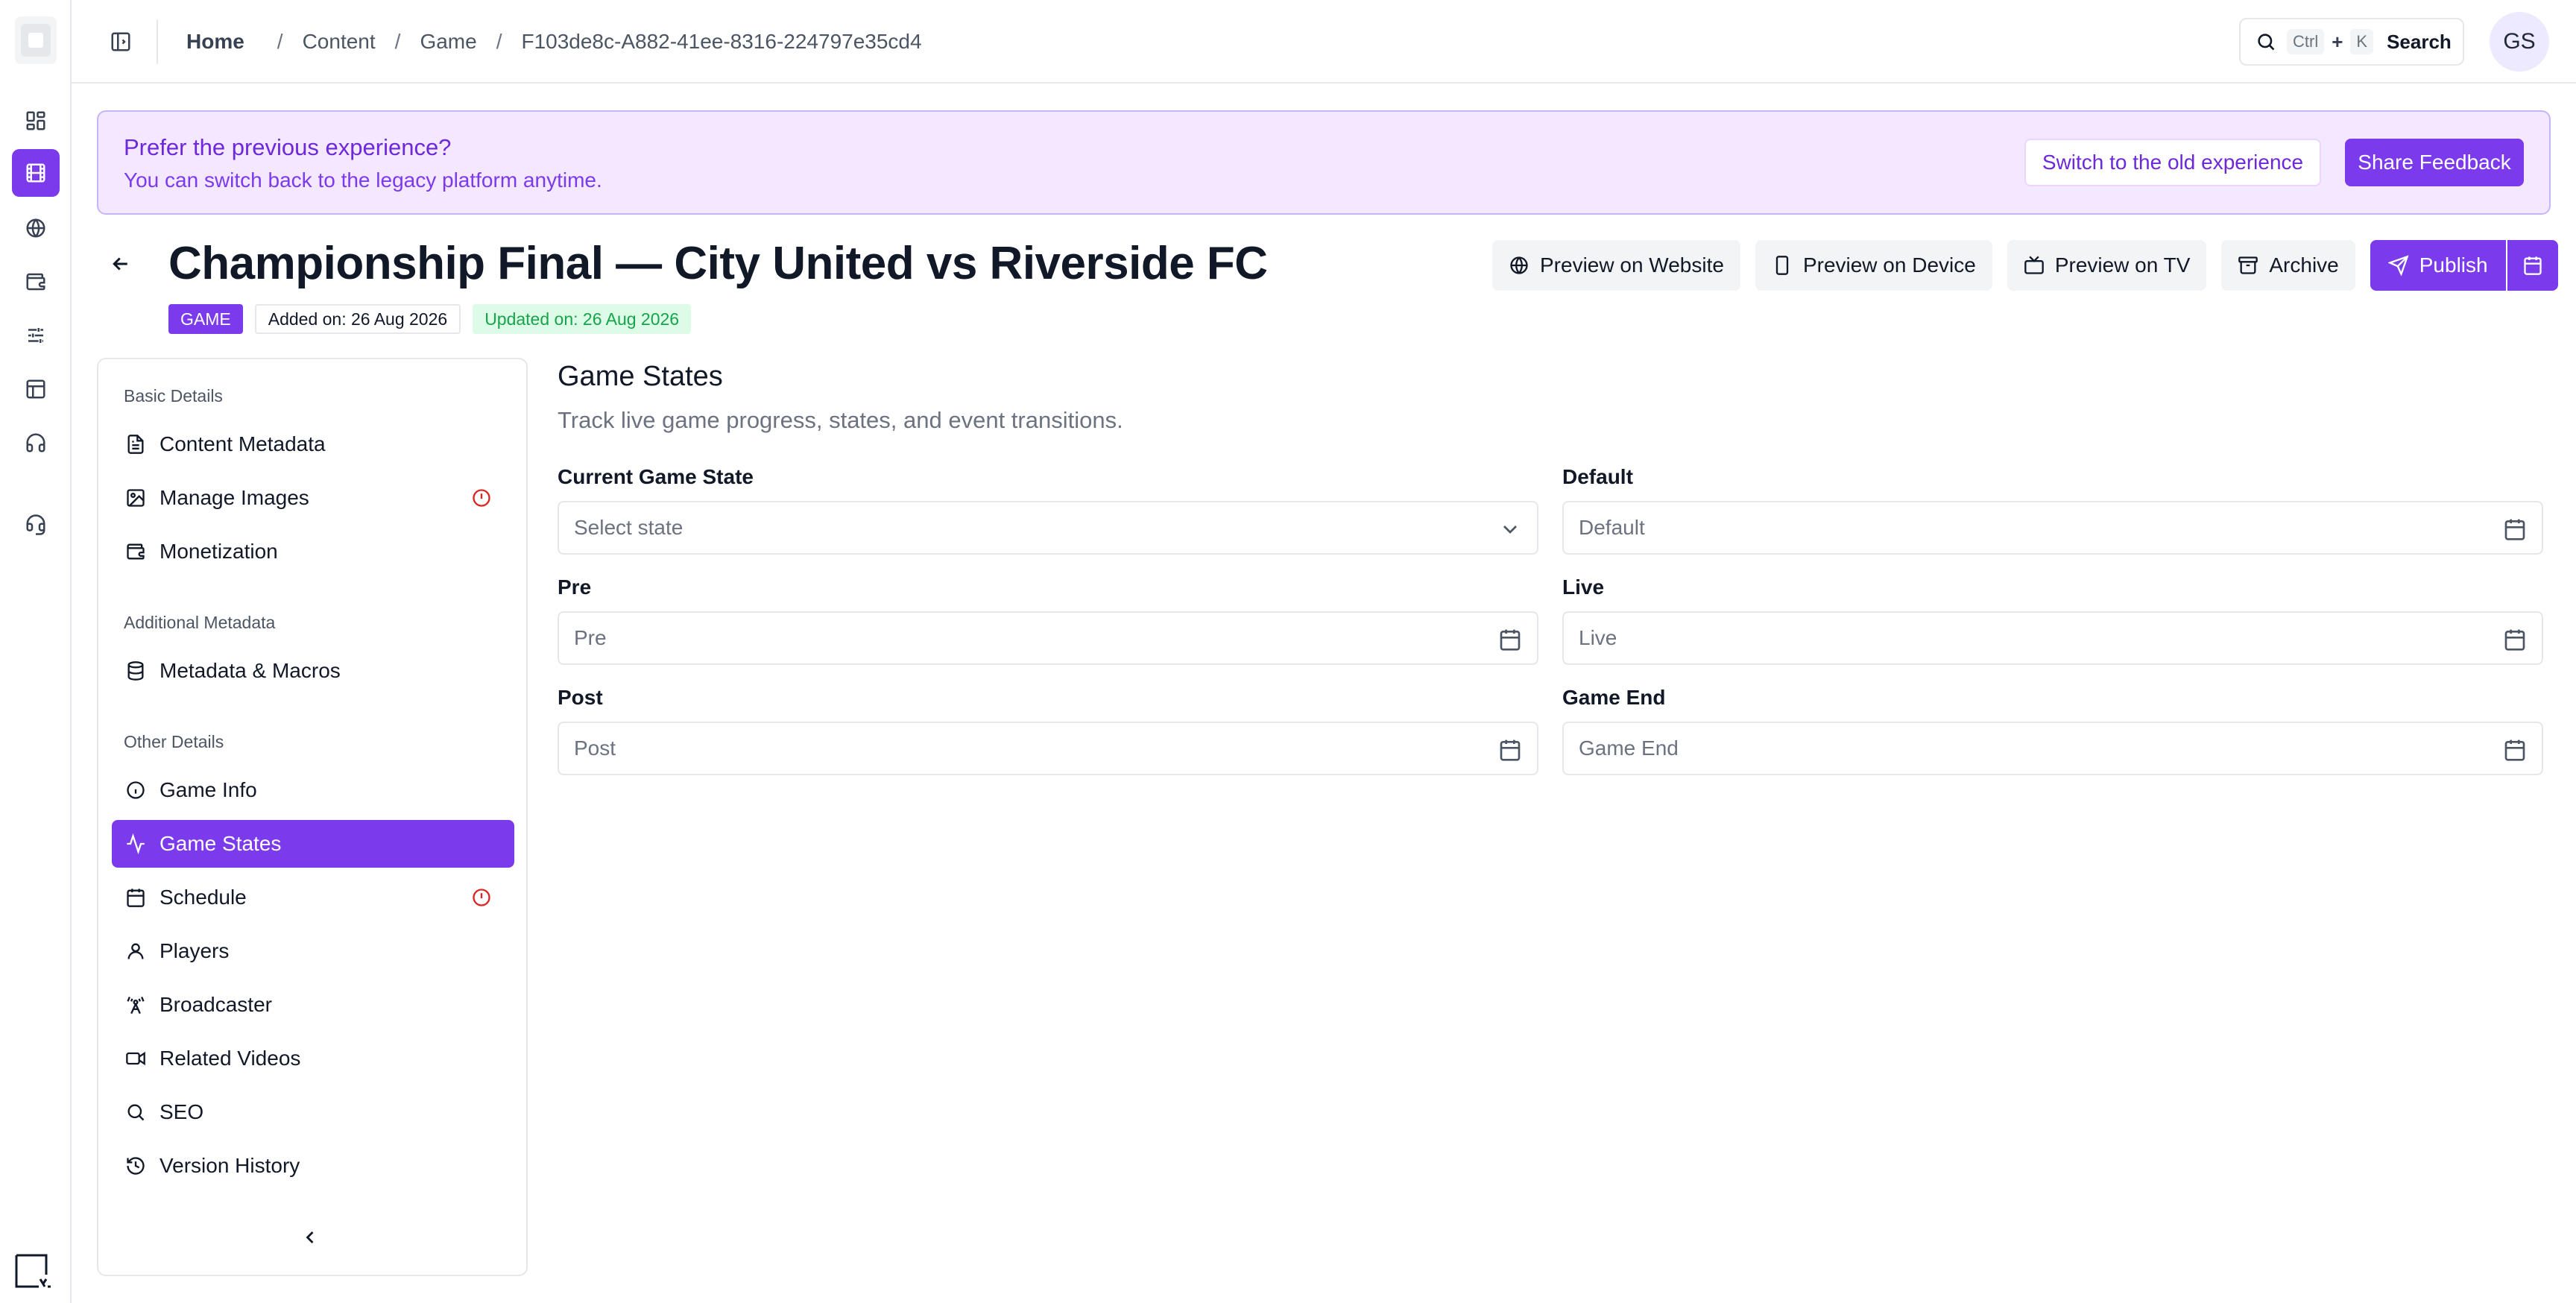 The image size is (2576, 1303). What do you see at coordinates (1048, 528) in the screenshot?
I see `current-state-select: Select state` at bounding box center [1048, 528].